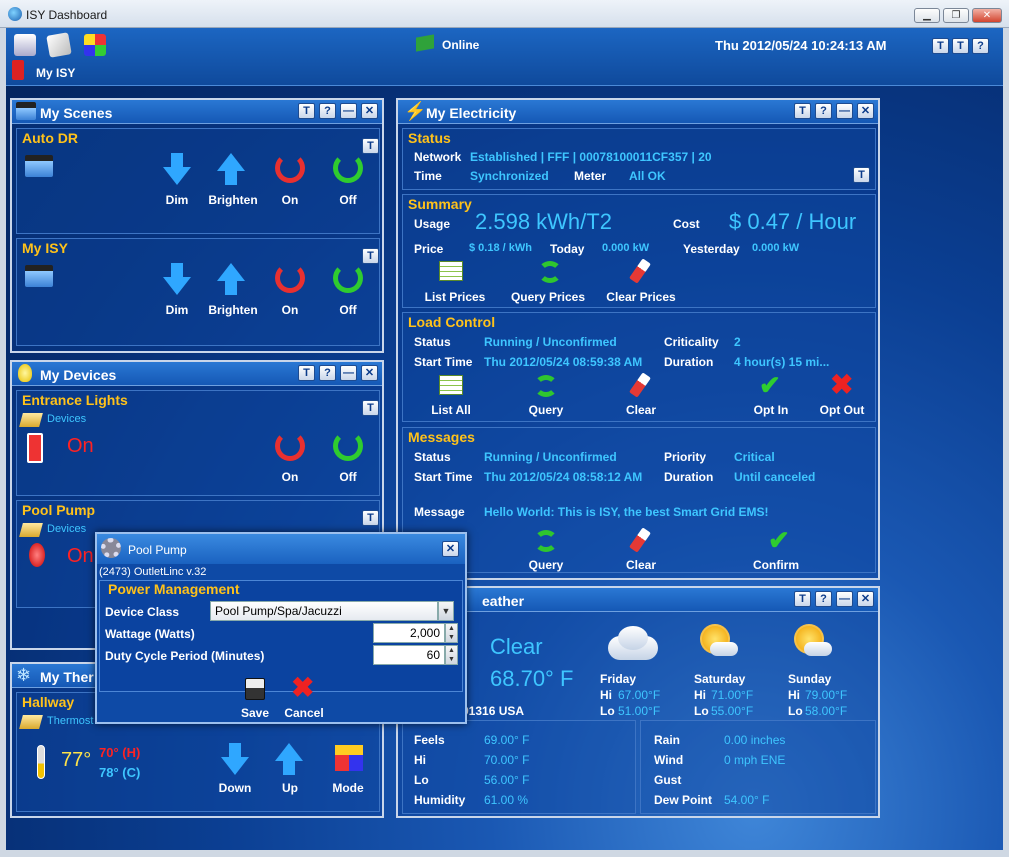 The image size is (1009, 857). I want to click on confirm-check-icon: ✔, so click(779, 540).